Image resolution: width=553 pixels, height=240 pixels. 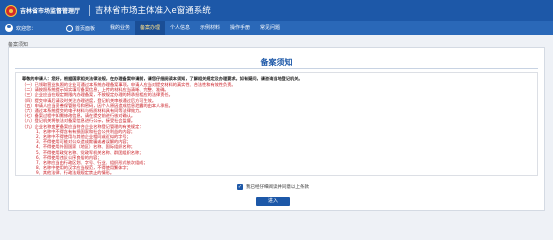 What do you see at coordinates (240, 28) in the screenshot?
I see `menu-manual: 操作手册` at bounding box center [240, 28].